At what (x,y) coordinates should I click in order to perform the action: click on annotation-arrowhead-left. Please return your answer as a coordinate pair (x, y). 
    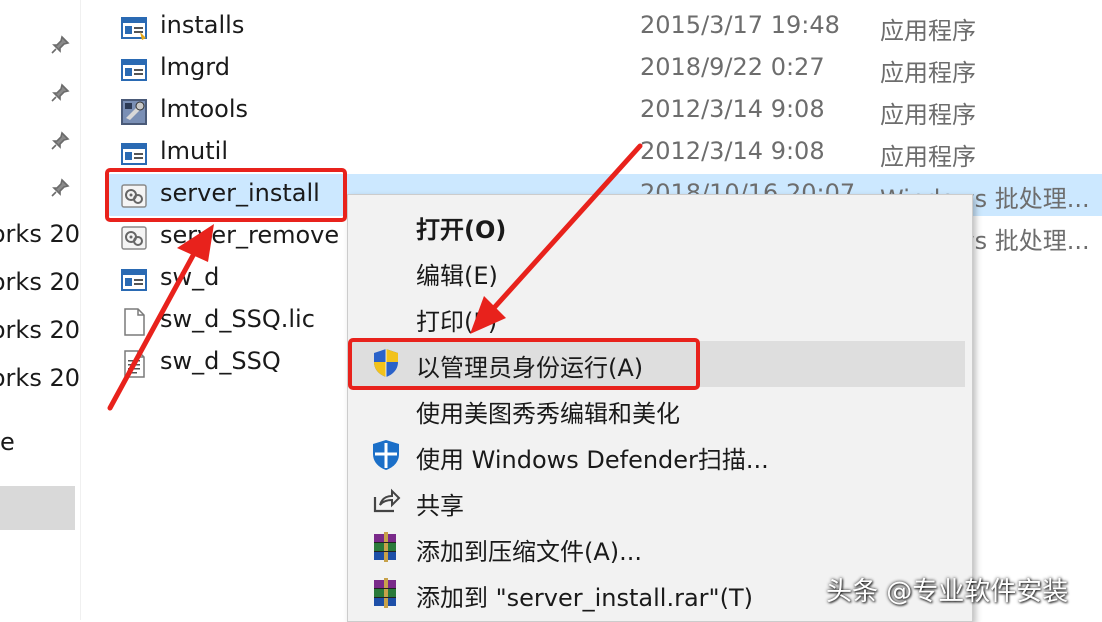
    Looking at the image, I should click on (195, 243).